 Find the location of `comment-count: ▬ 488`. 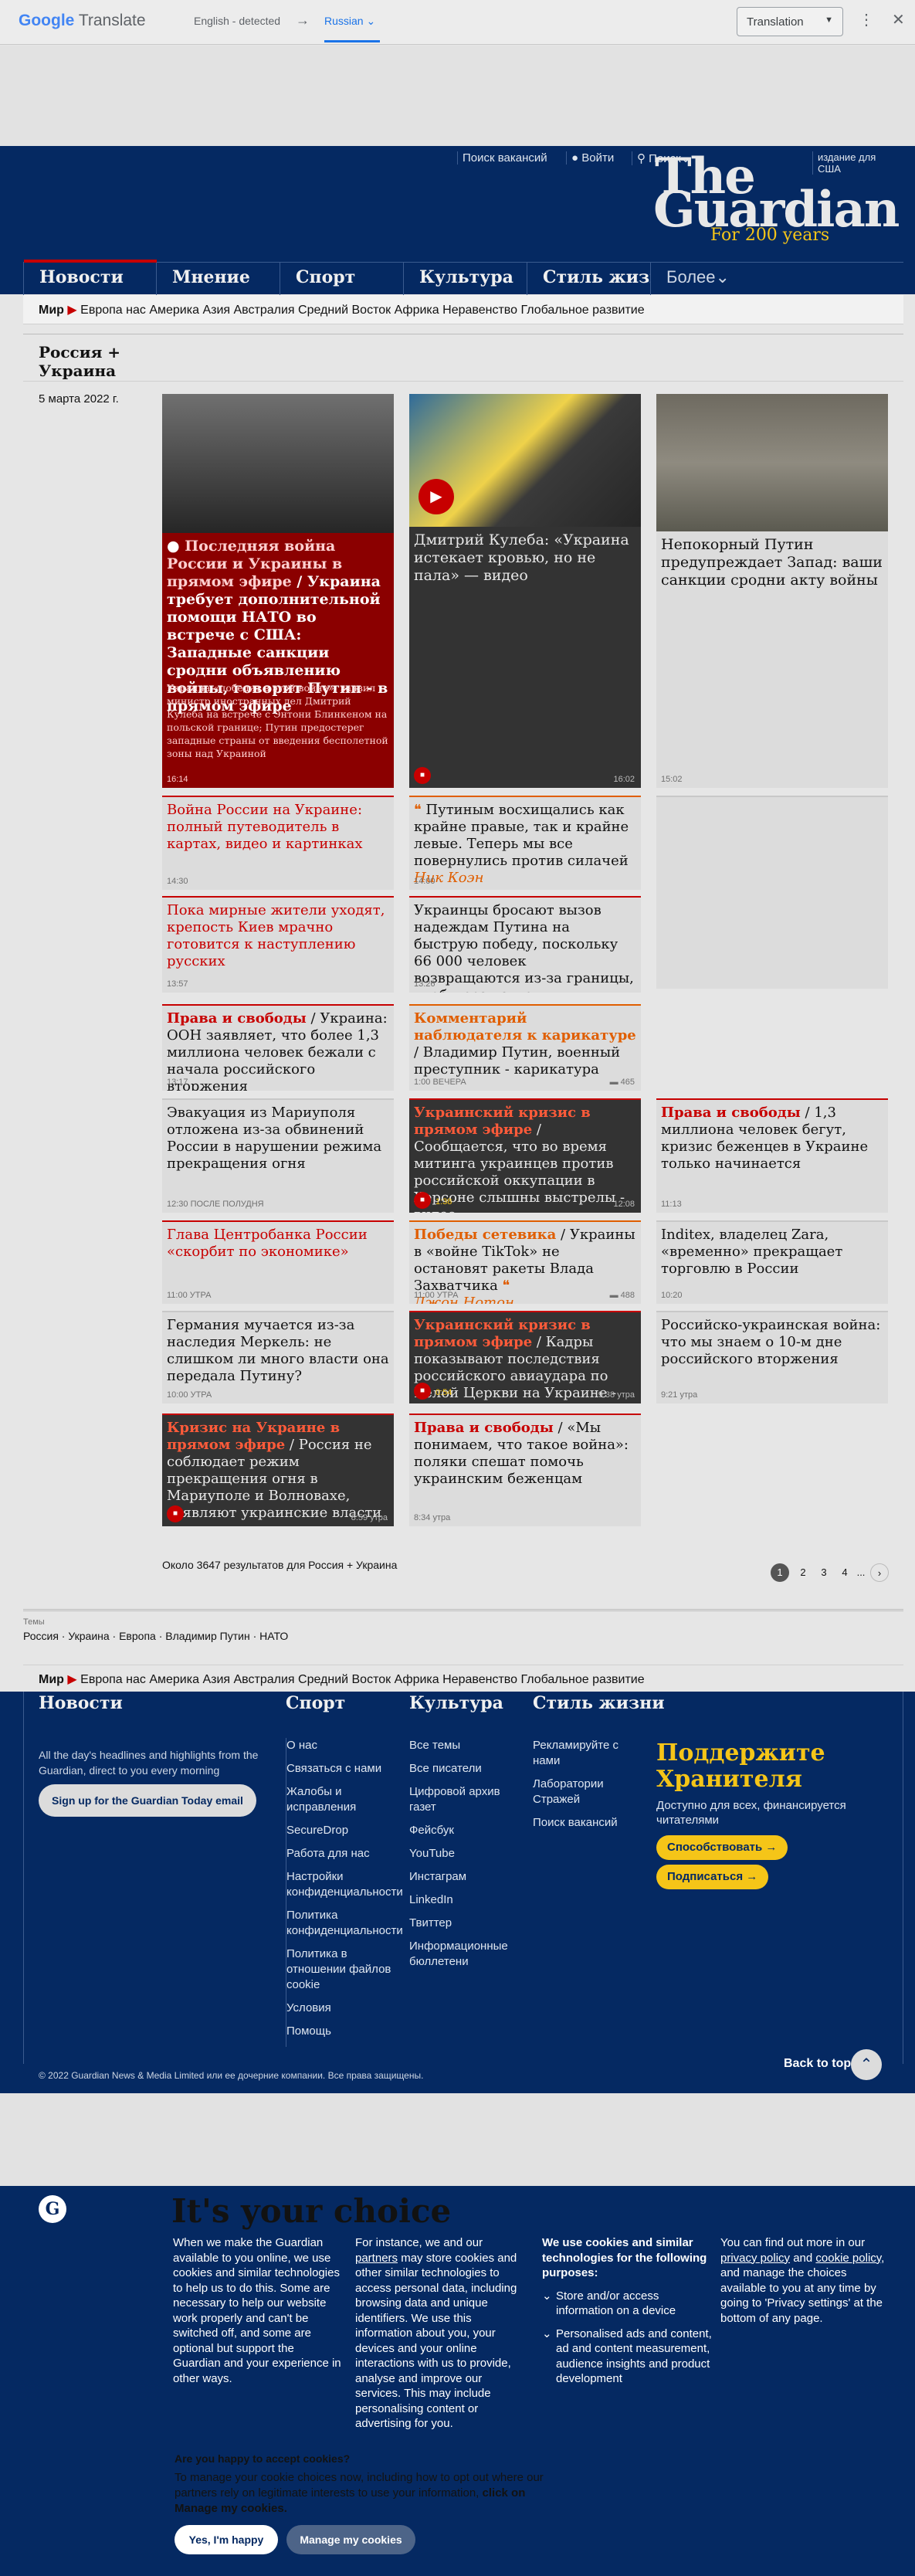

comment-count: ▬ 488 is located at coordinates (622, 1295).